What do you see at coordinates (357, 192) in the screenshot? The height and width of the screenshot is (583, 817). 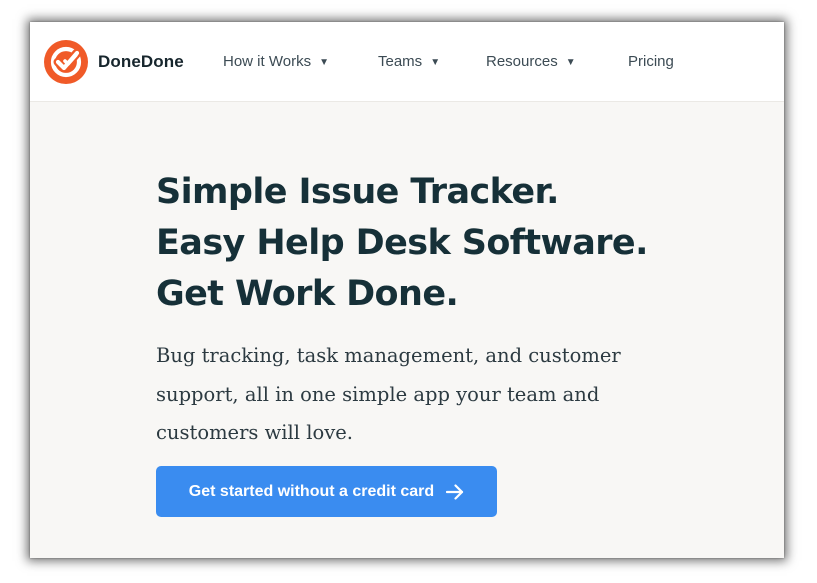 I see `headline-line: Simple Issue Tracker.` at bounding box center [357, 192].